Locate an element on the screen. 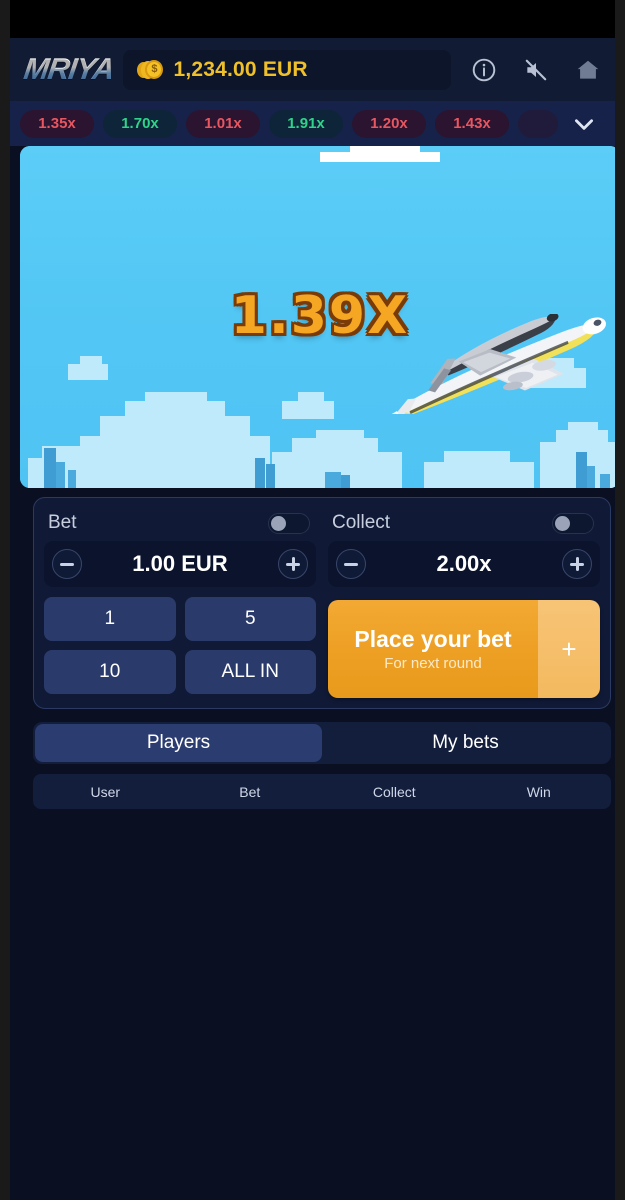 This screenshot has width=625, height=1200. bet-label: Bet is located at coordinates (62, 522).